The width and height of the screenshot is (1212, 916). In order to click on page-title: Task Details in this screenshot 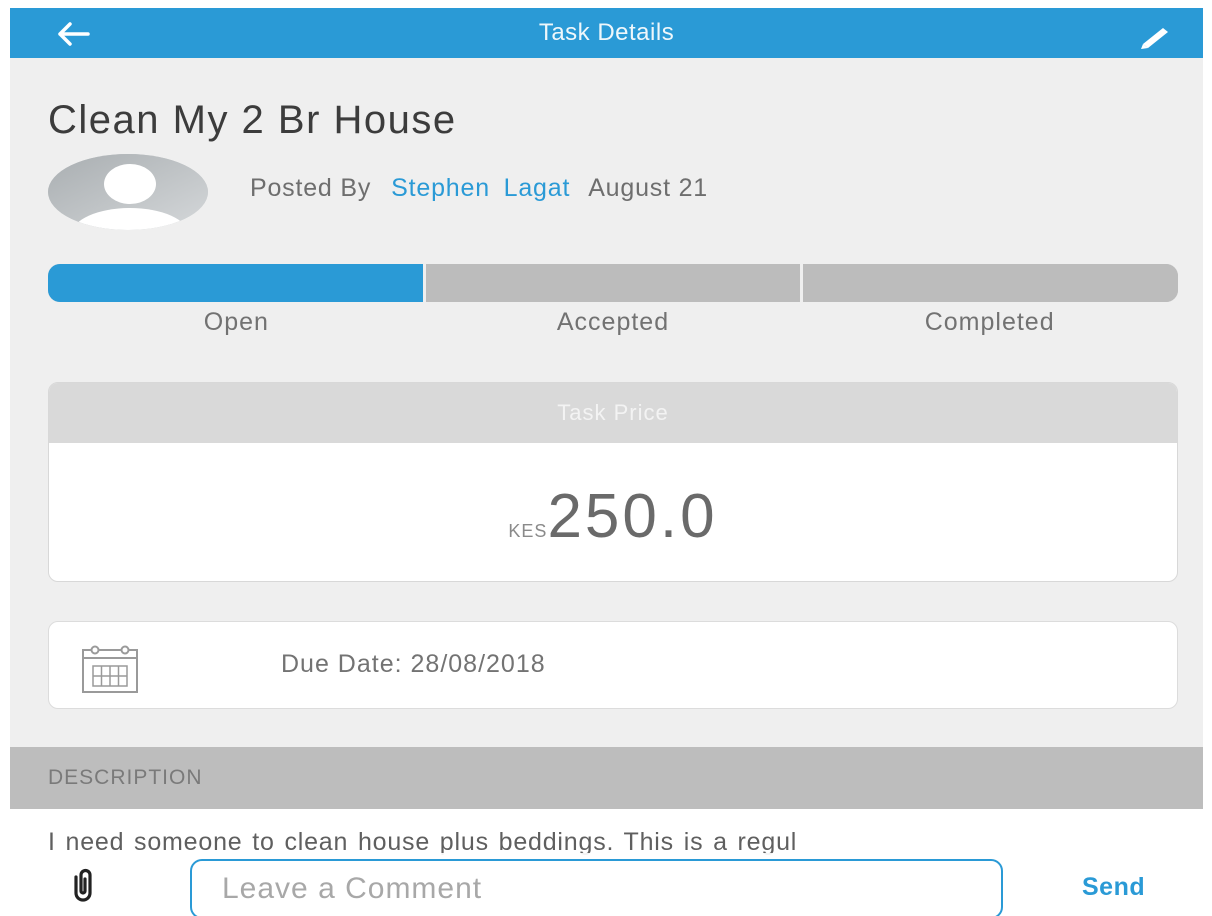, I will do `click(606, 32)`.